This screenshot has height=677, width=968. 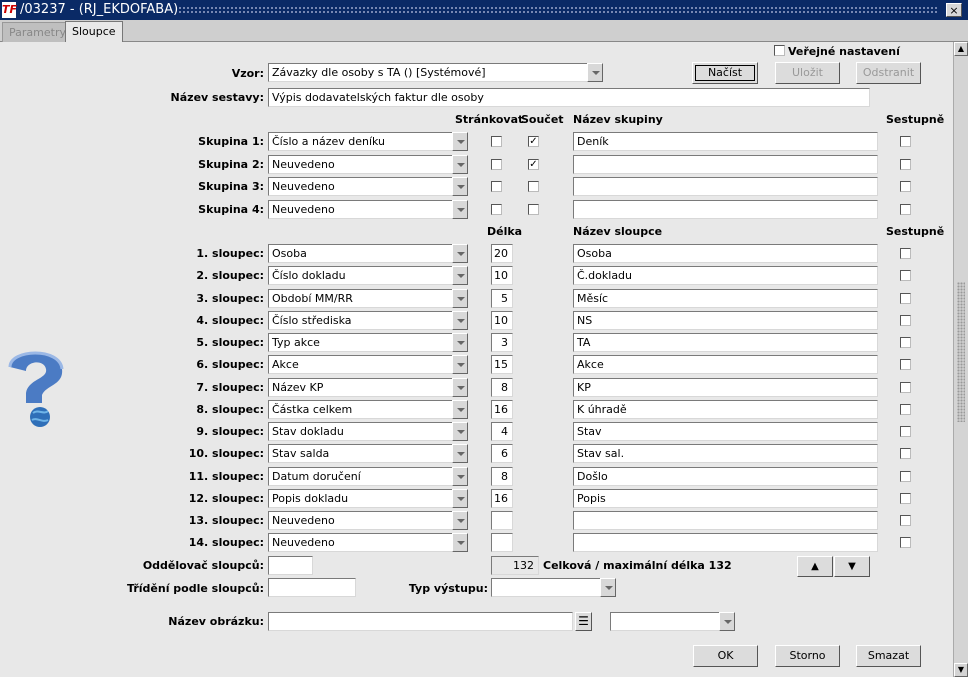 I want to click on column-select: Číslo dokladu, so click(x=368, y=276).